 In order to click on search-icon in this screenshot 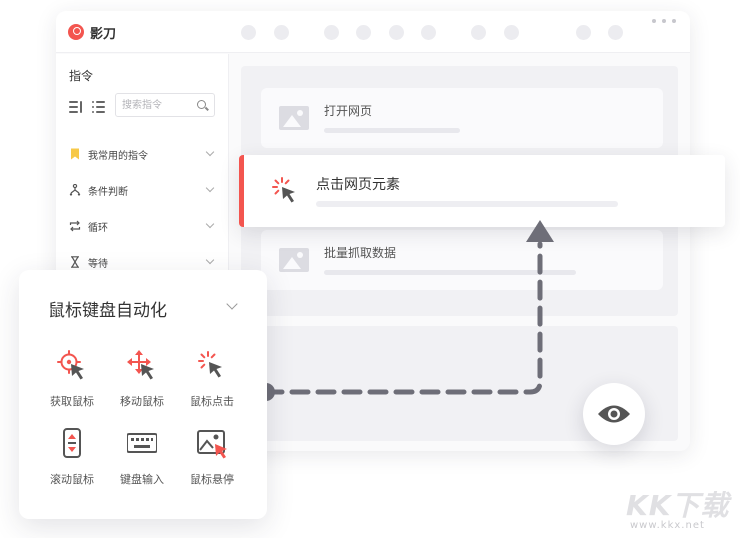, I will do `click(201, 104)`.